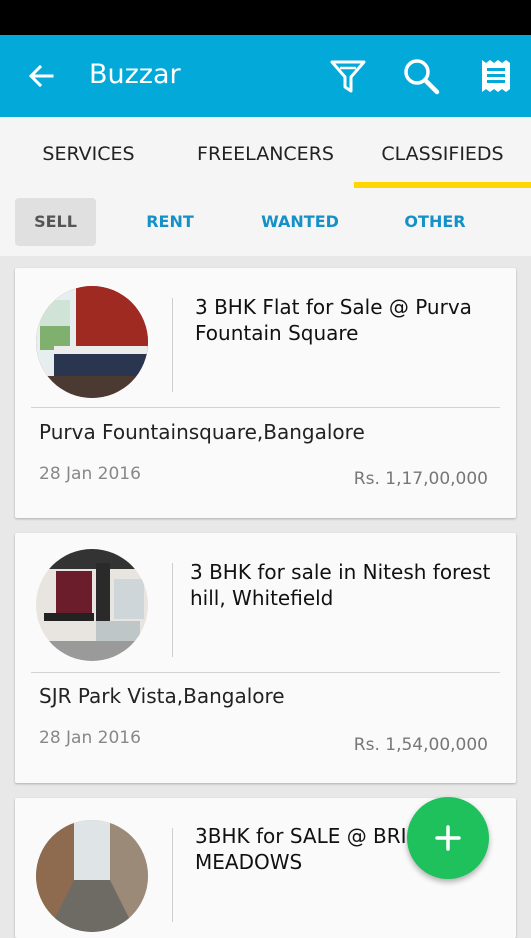 The image size is (531, 938). Describe the element at coordinates (41, 76) in the screenshot. I see `back-arrow-icon` at that location.